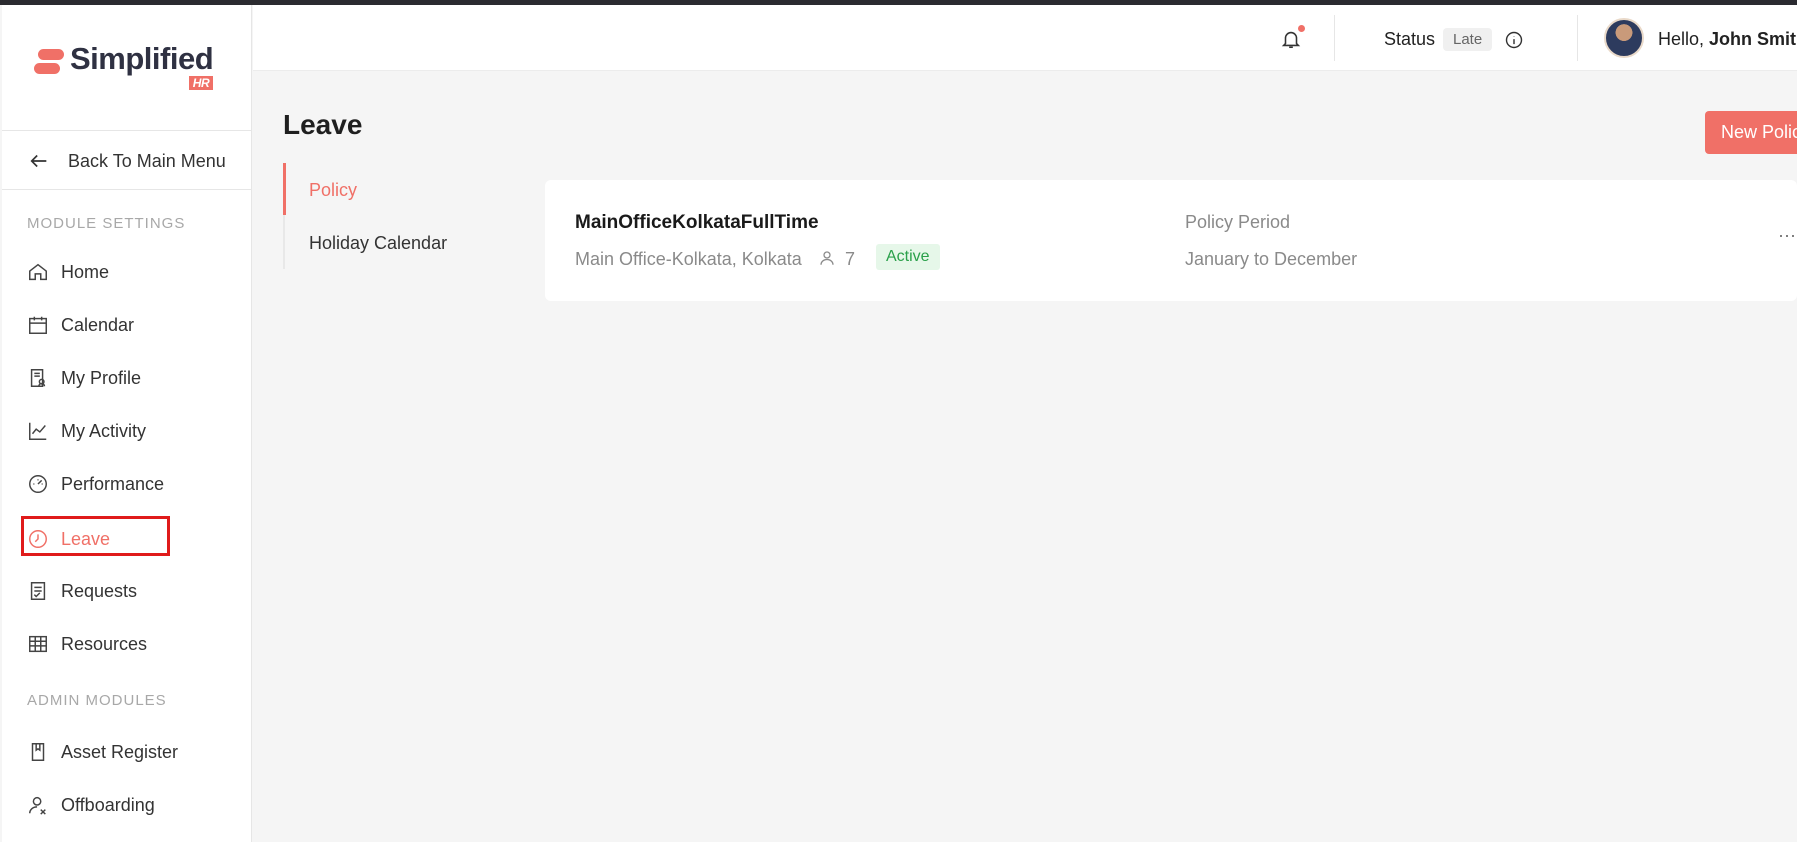  Describe the element at coordinates (1751, 132) in the screenshot. I see `new-policy-button: New Policy` at that location.